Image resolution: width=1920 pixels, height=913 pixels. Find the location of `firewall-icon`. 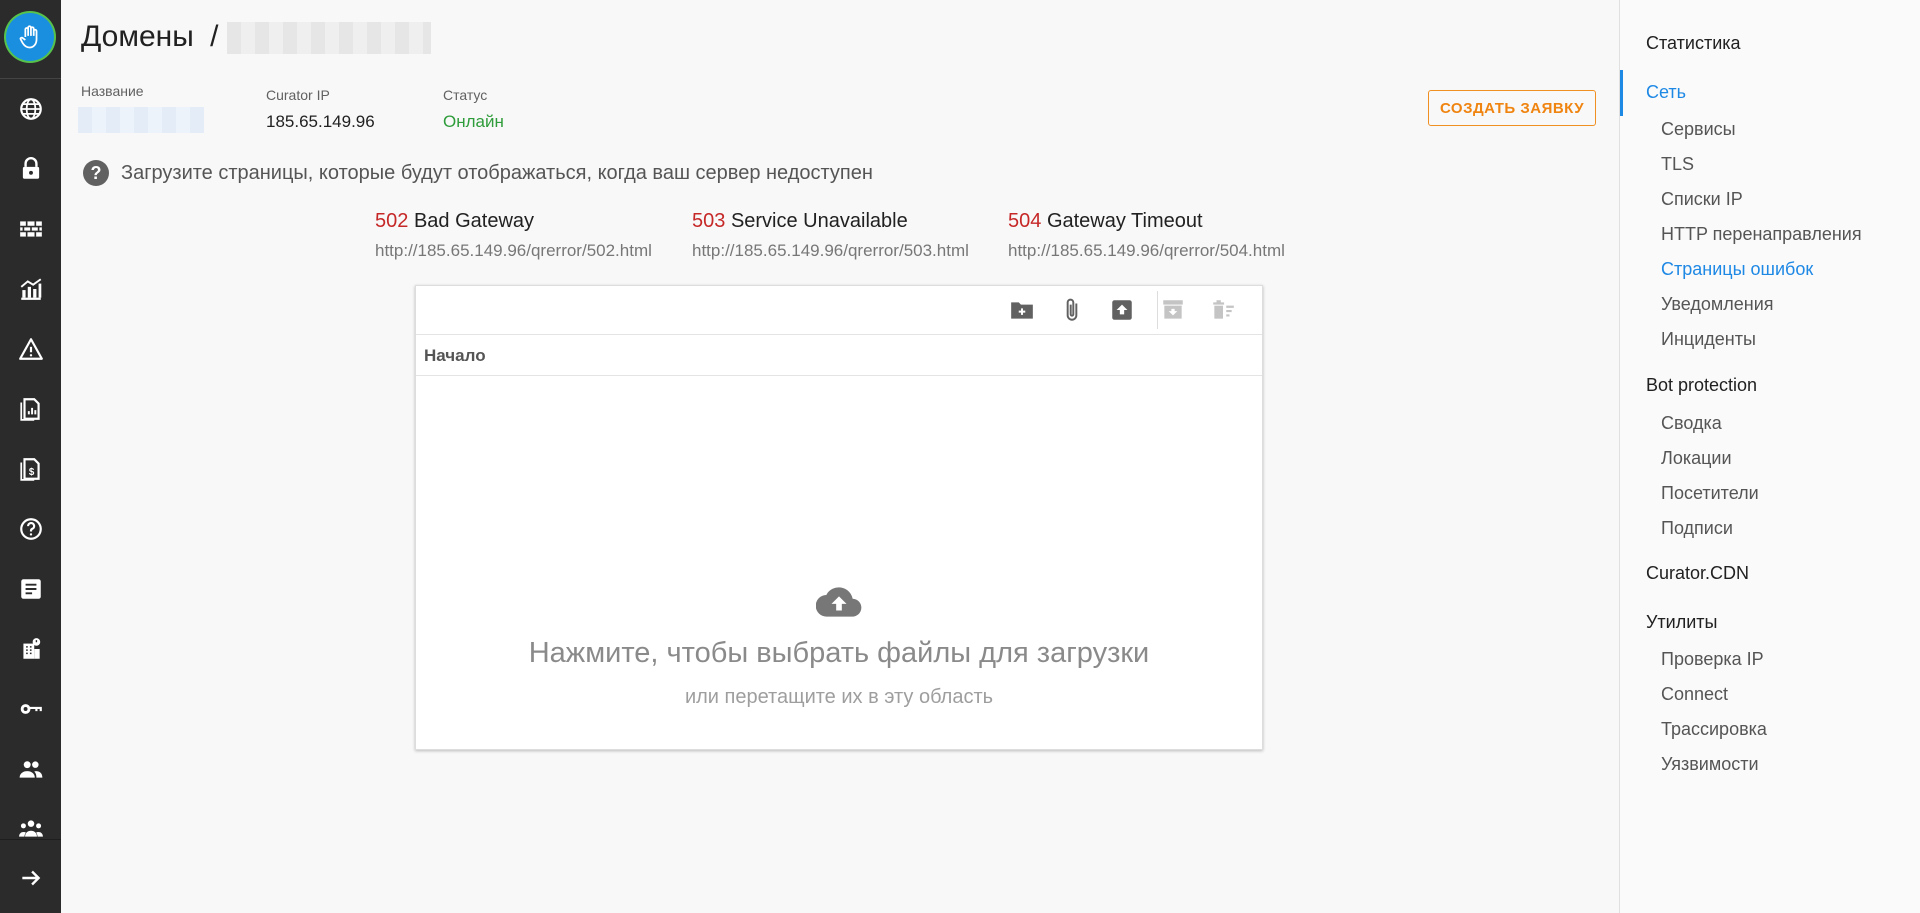

firewall-icon is located at coordinates (30, 229).